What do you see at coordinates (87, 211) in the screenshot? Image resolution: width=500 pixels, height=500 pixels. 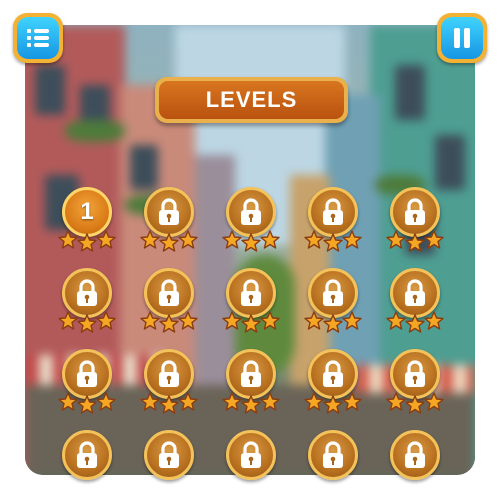 I see `level-number: 1` at bounding box center [87, 211].